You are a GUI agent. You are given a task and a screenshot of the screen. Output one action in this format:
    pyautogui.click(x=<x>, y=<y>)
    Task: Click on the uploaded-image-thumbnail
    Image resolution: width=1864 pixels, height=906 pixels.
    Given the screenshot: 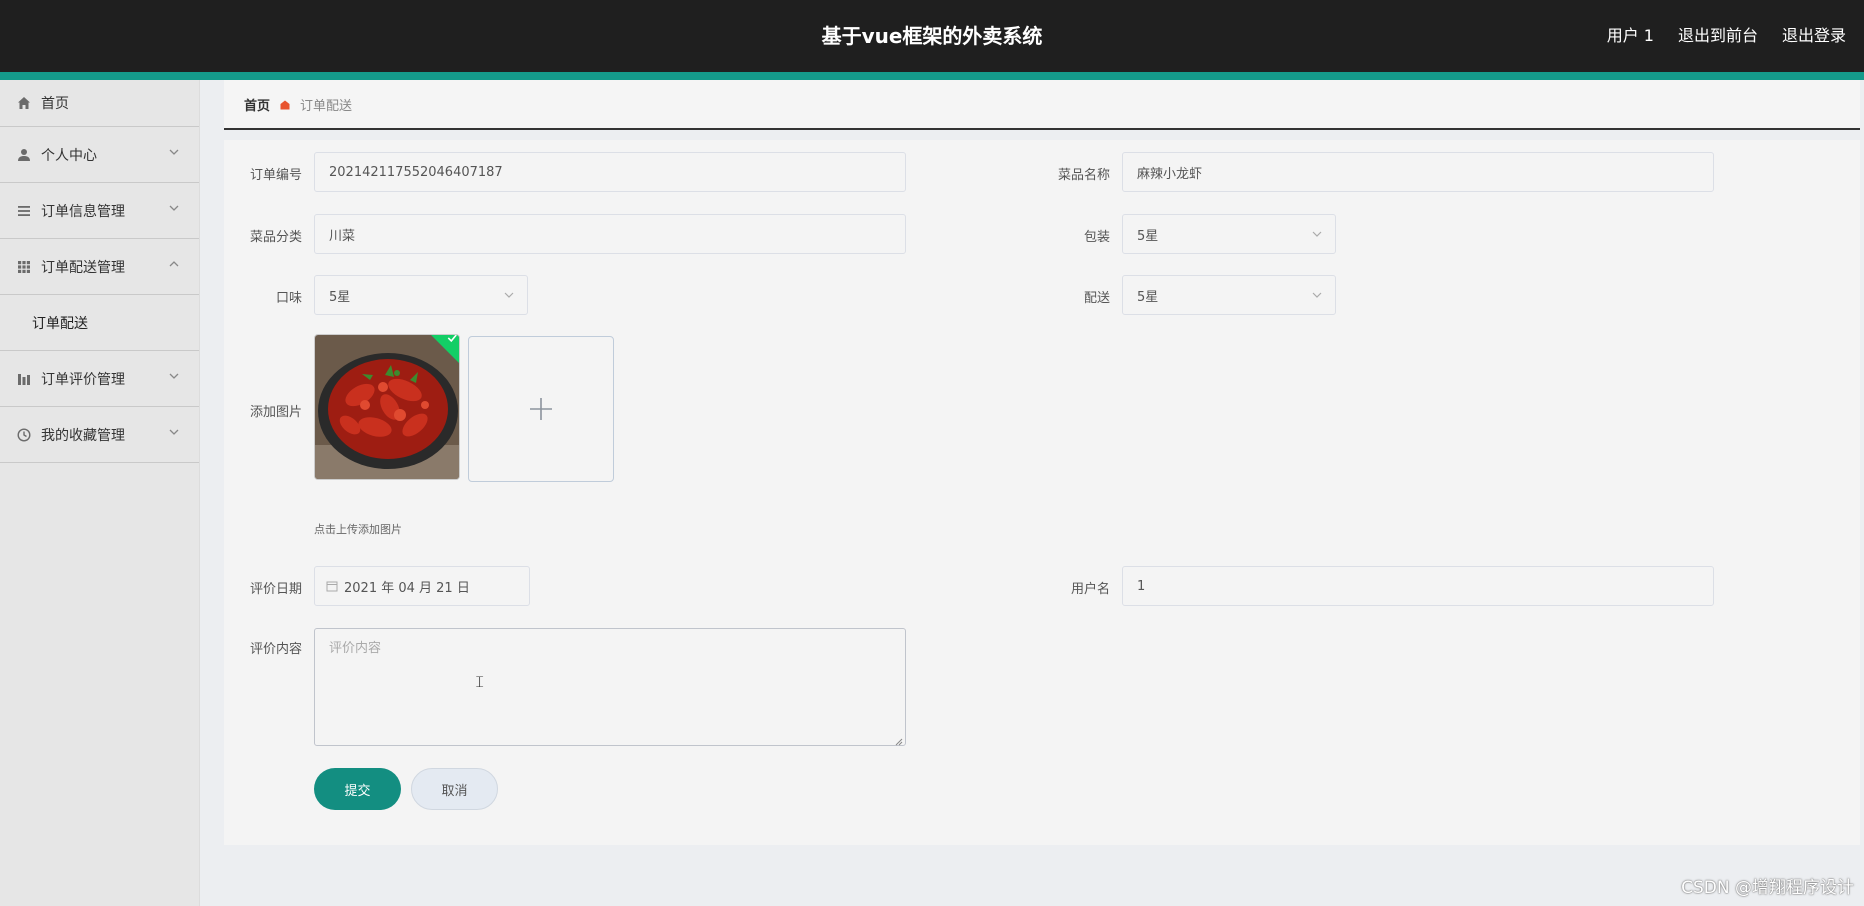 What is the action you would take?
    pyautogui.click(x=387, y=407)
    